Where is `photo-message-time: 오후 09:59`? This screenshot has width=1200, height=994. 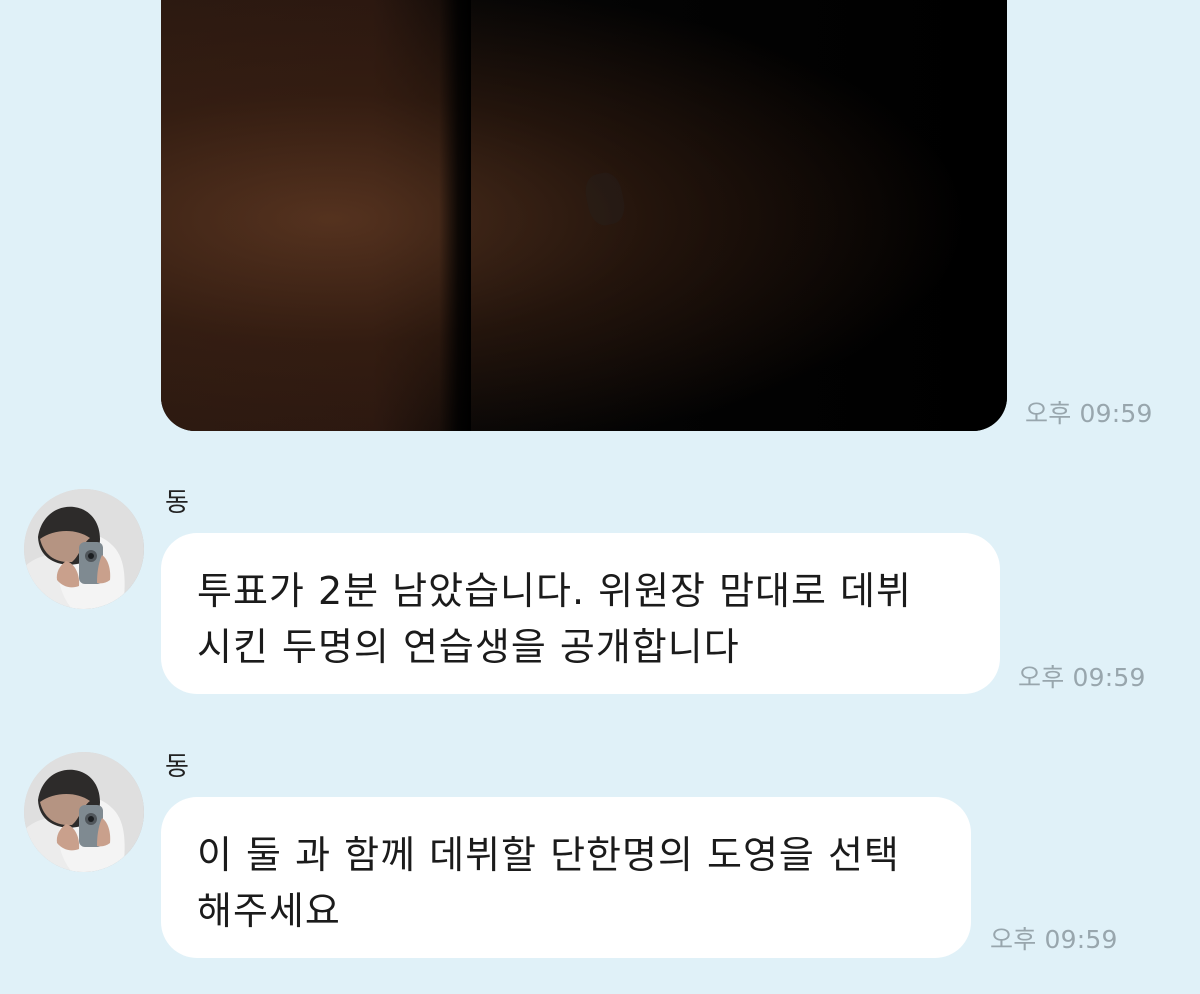 photo-message-time: 오후 09:59 is located at coordinates (1089, 413).